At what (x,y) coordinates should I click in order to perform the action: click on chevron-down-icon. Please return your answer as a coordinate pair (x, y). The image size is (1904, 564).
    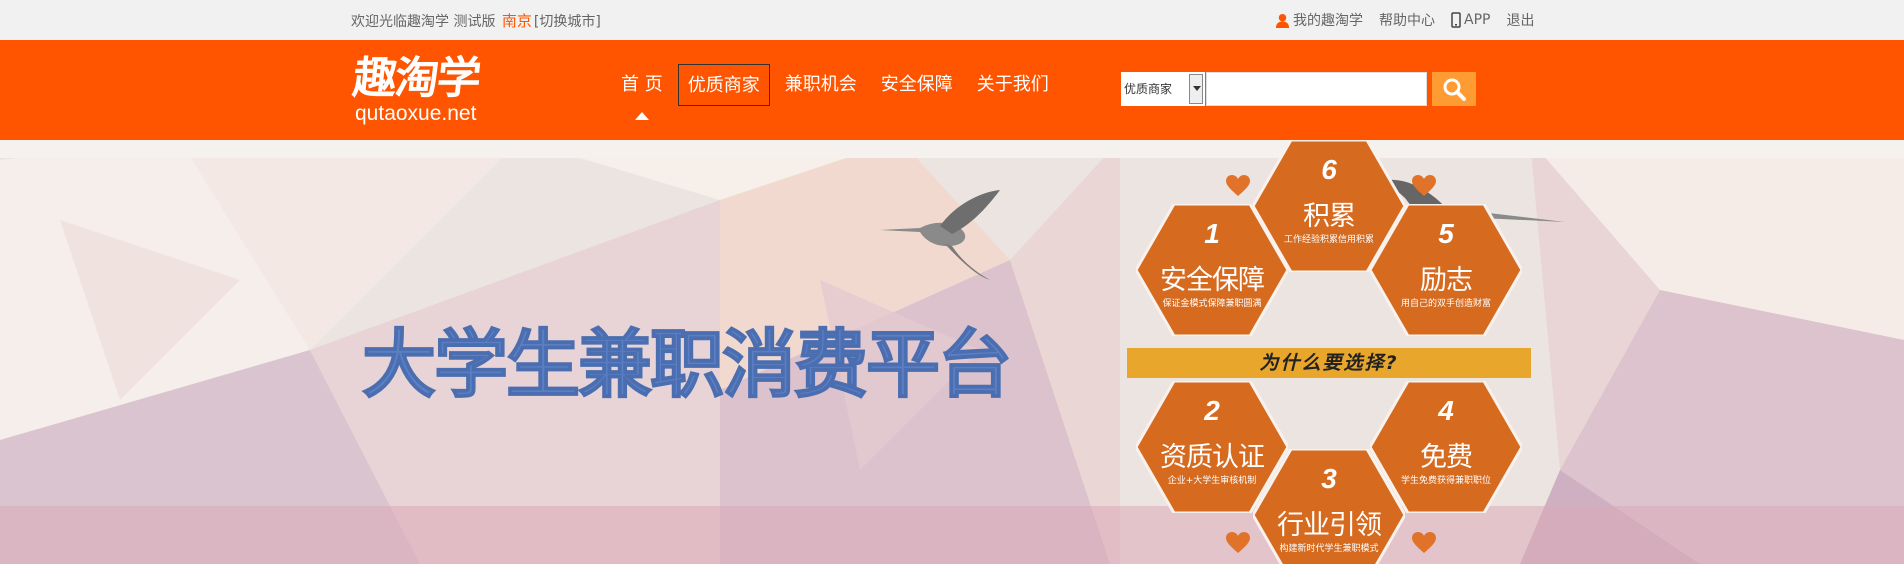
    Looking at the image, I should click on (1196, 89).